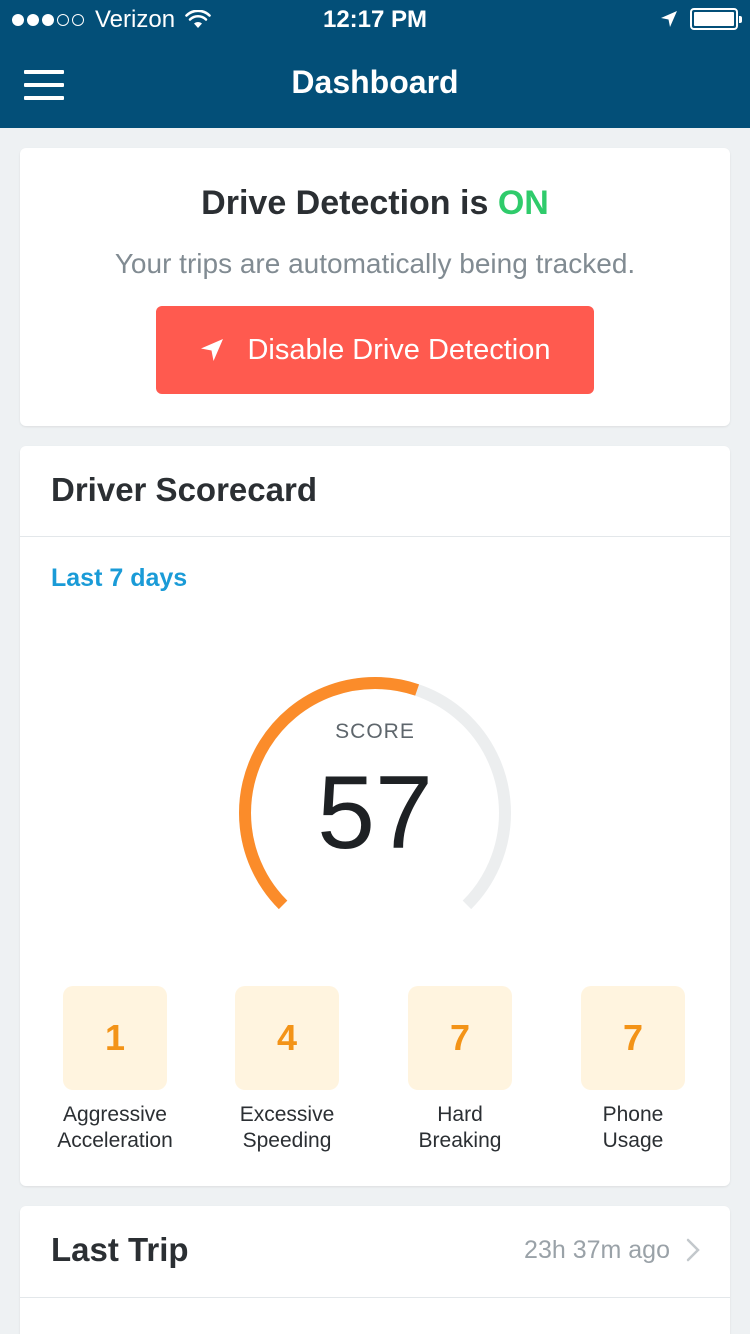  Describe the element at coordinates (349, 203) in the screenshot. I see `drive-detection-title-prefix: Drive Detection is` at that location.